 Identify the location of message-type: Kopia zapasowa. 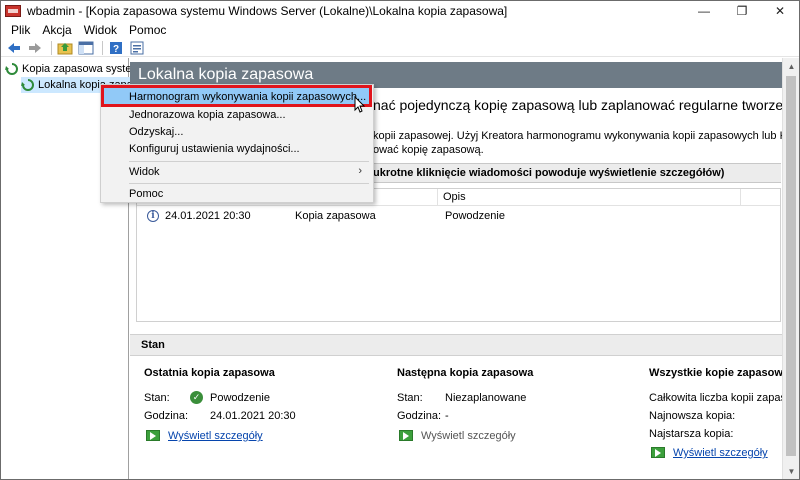
(335, 216).